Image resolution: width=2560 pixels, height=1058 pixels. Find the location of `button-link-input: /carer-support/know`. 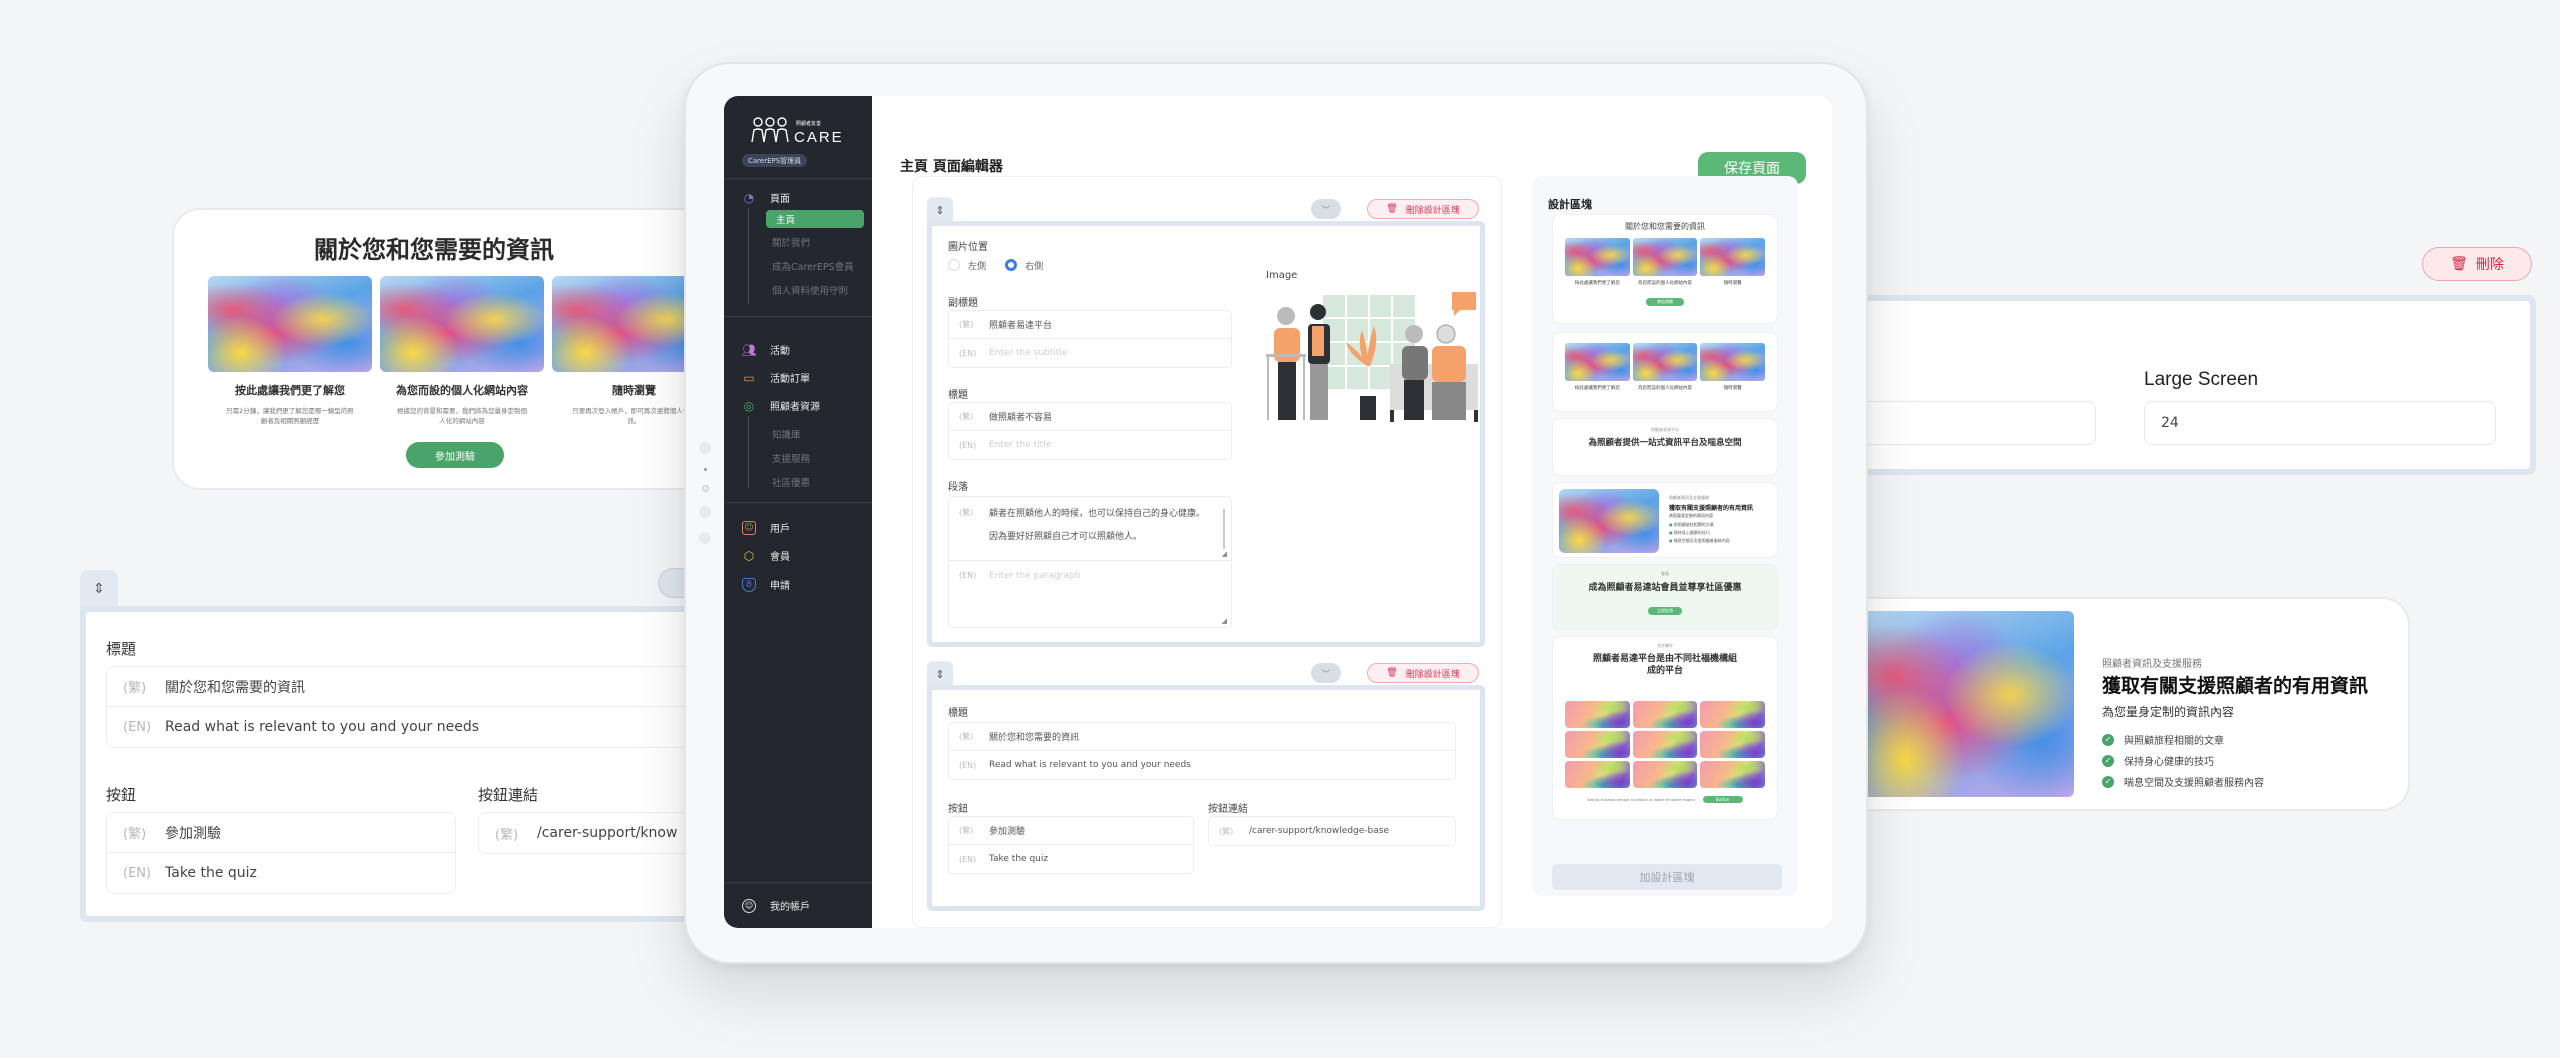

button-link-input: /carer-support/know is located at coordinates (607, 833).